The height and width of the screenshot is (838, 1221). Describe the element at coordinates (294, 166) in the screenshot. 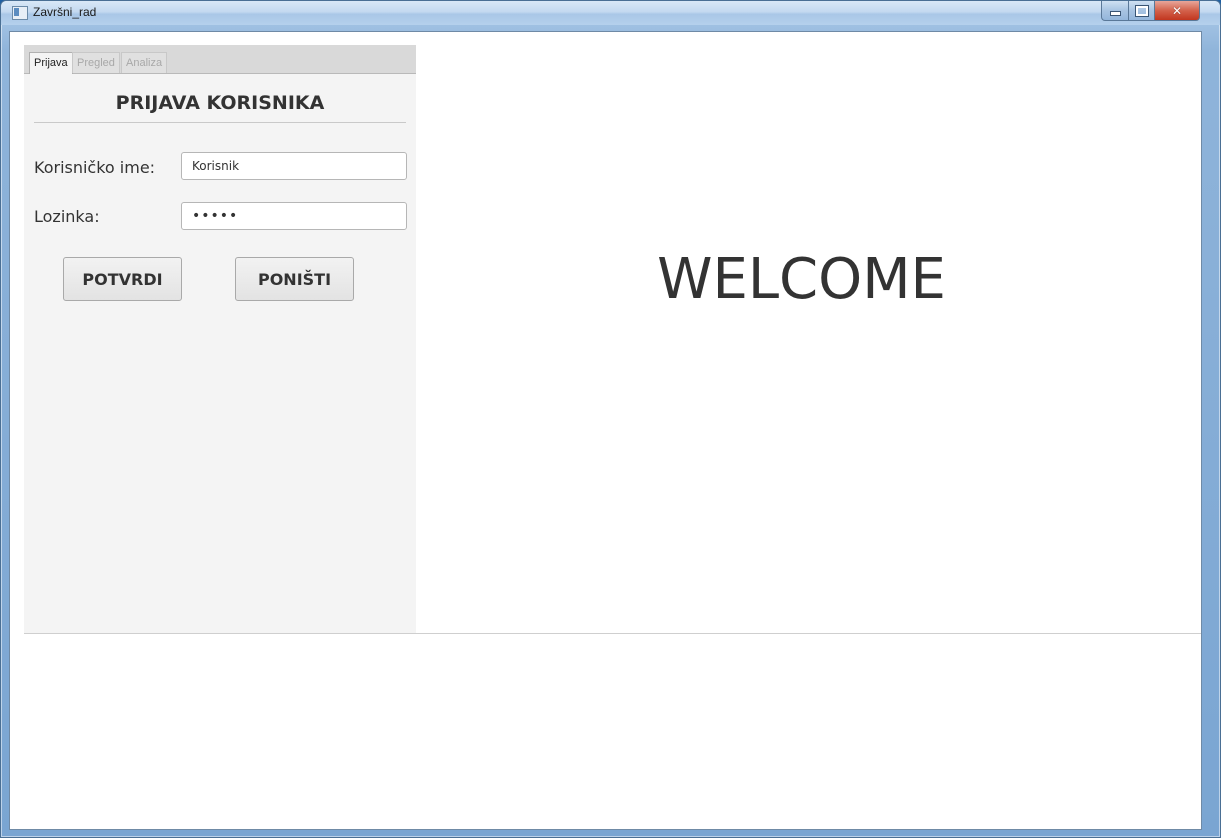

I see `username-input` at that location.